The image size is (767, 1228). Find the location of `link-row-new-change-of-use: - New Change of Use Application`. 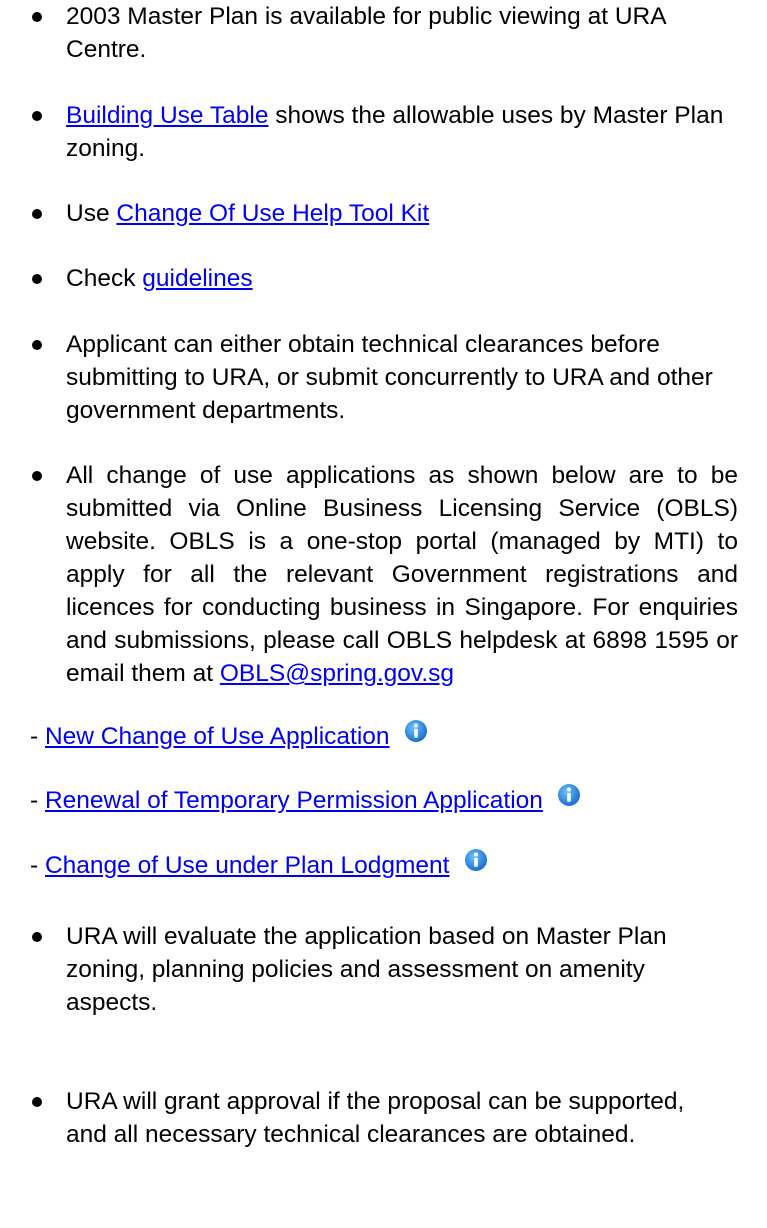

link-row-new-change-of-use: - New Change of Use Application is located at coordinates (229, 736).